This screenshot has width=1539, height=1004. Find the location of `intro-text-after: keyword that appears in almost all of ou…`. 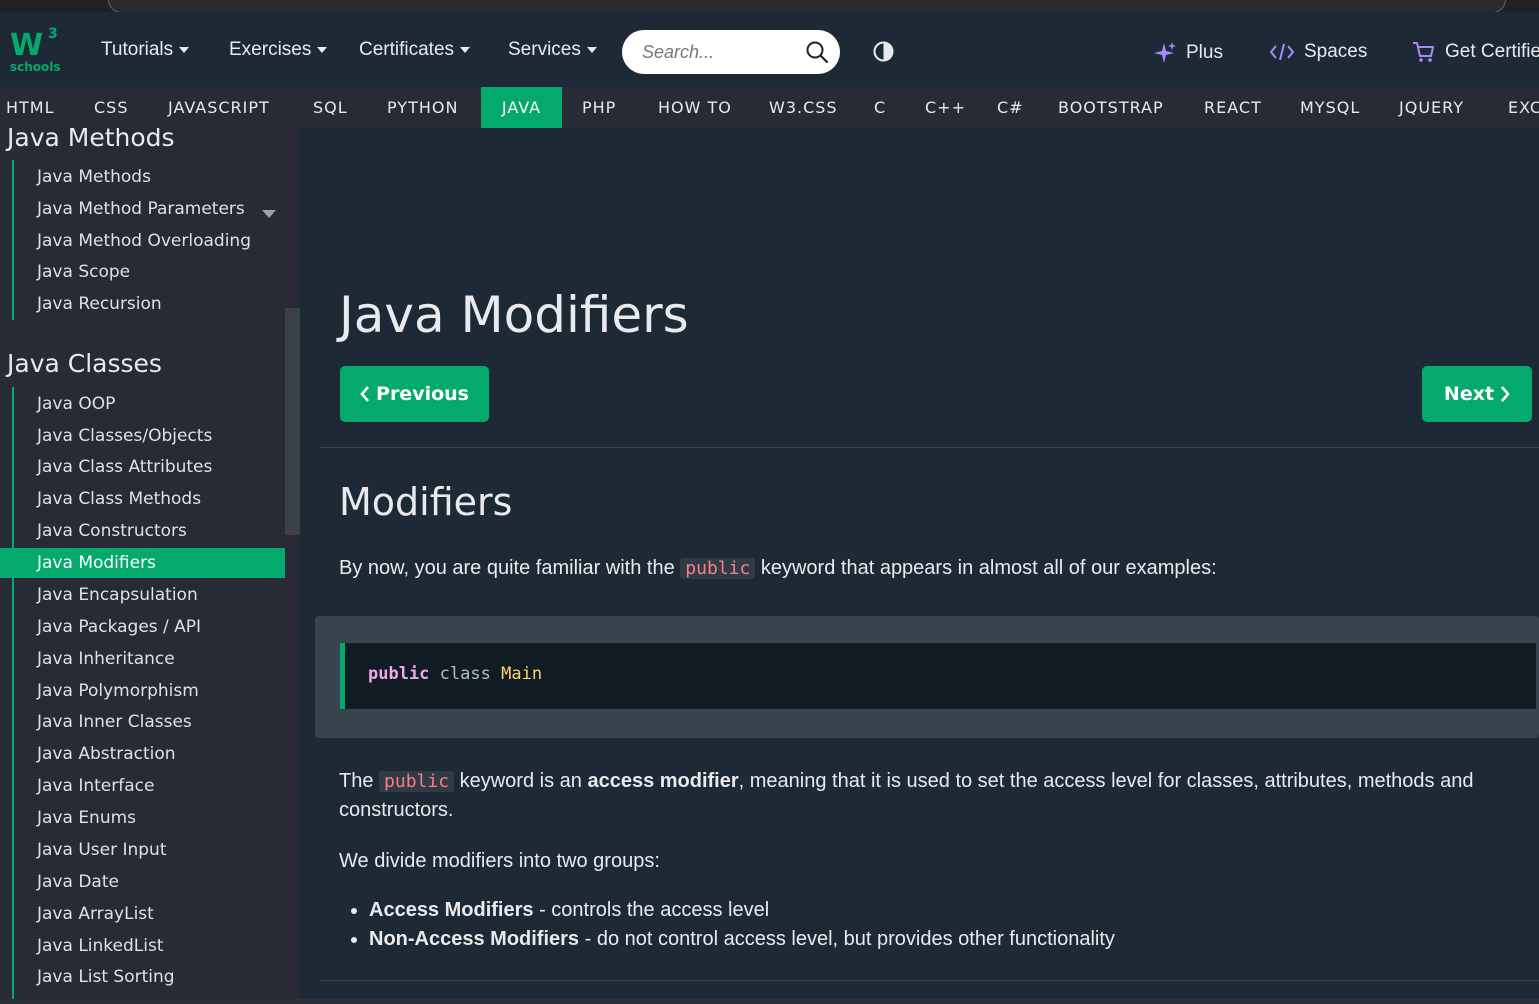

intro-text-after: keyword that appears in almost all of ou… is located at coordinates (986, 568).